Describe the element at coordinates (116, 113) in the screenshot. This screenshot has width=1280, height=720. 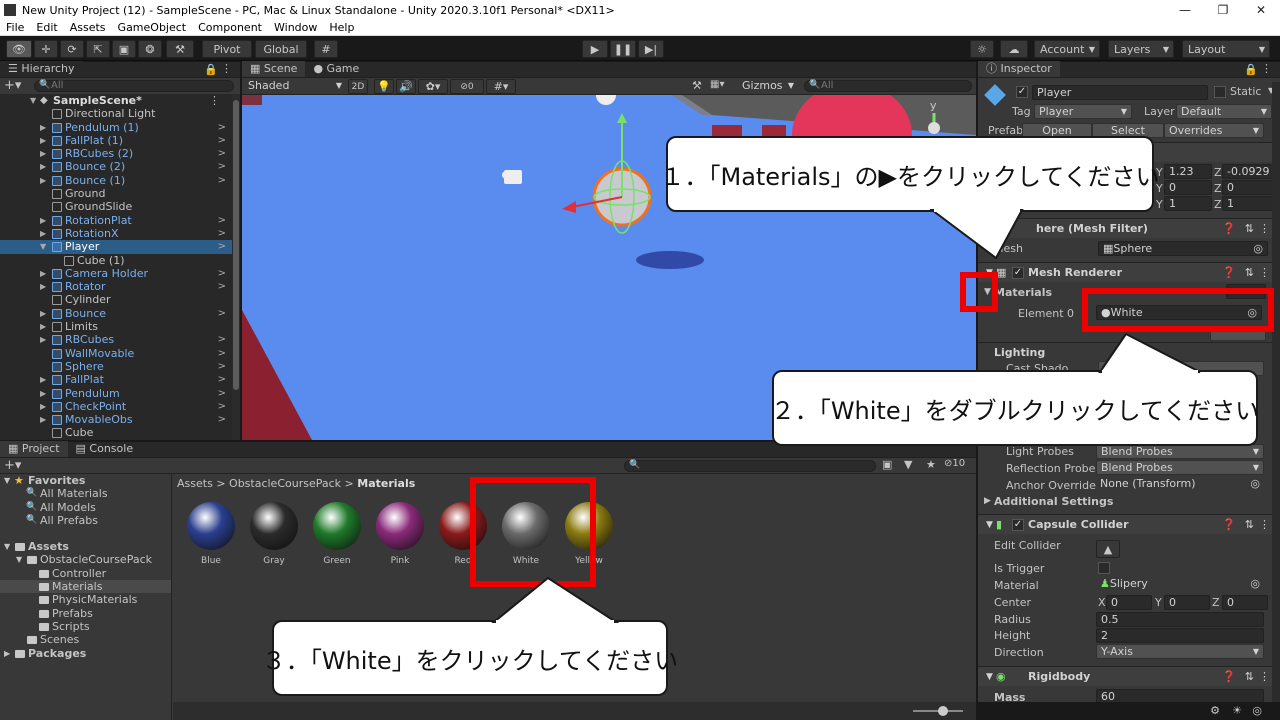
I see `hierarchy-item: Directional Light` at that location.